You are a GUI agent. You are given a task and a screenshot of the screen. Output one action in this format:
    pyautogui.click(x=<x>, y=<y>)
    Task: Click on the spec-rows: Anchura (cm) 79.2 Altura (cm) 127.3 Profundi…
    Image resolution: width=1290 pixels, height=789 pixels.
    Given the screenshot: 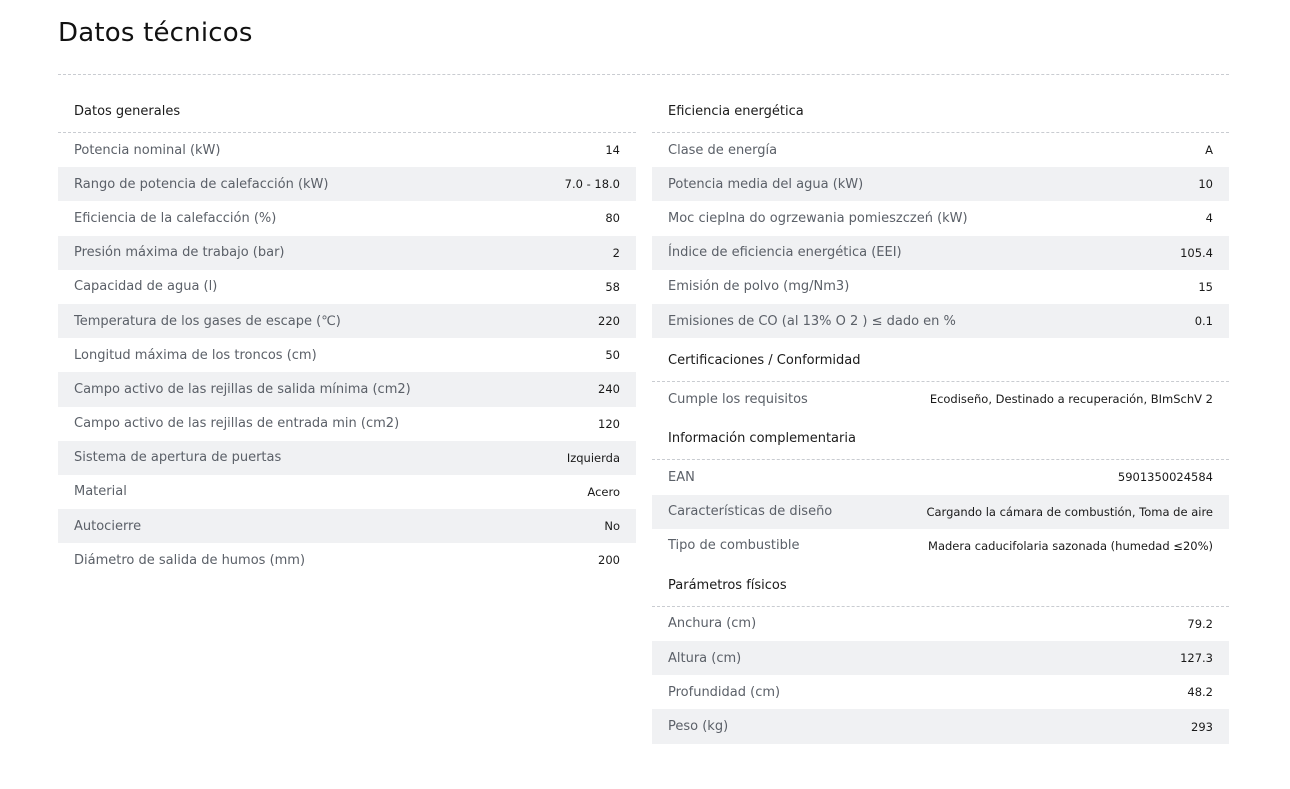 What is the action you would take?
    pyautogui.click(x=940, y=675)
    